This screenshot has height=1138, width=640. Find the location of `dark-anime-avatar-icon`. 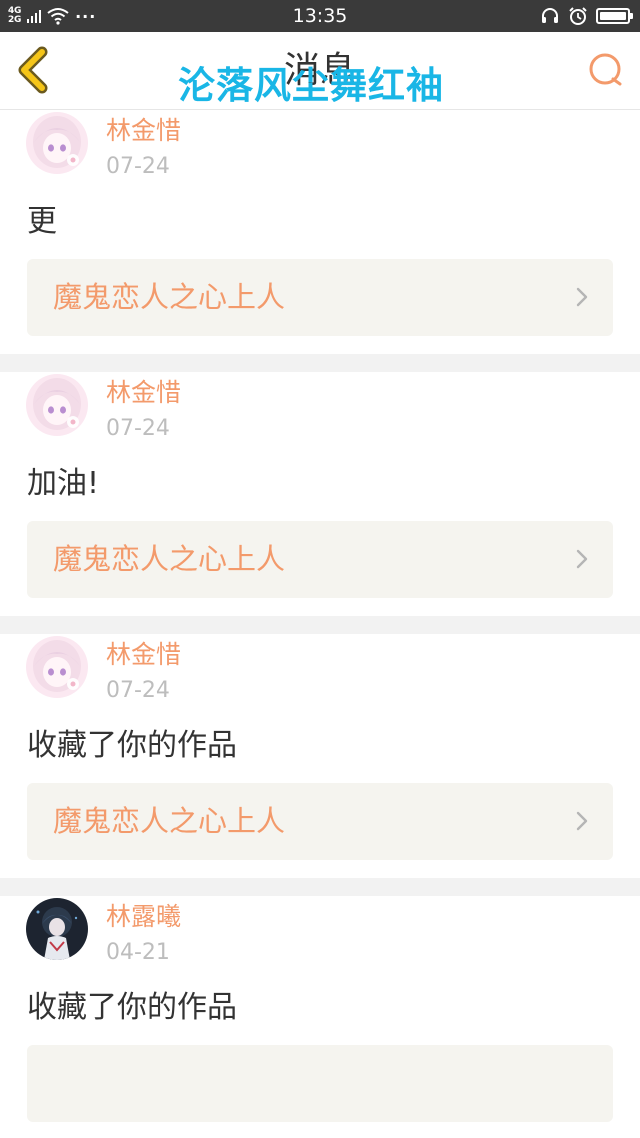

dark-anime-avatar-icon is located at coordinates (57, 929).